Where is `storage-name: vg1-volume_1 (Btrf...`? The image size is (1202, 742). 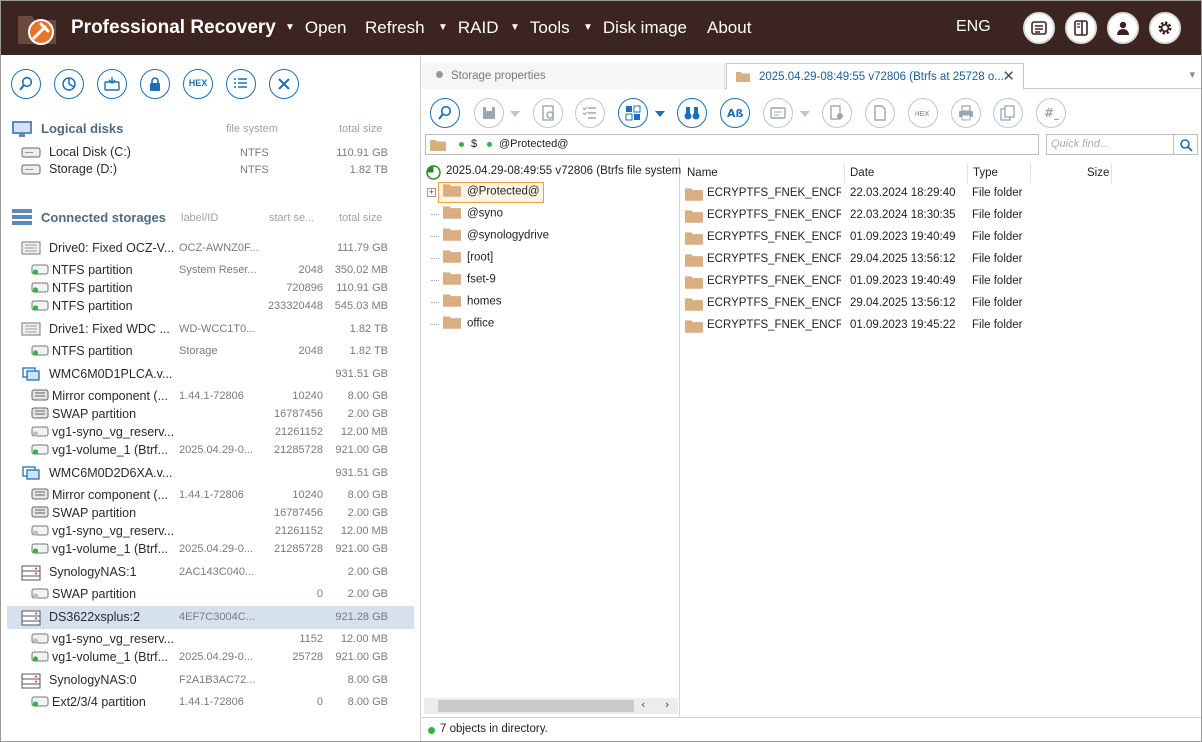
storage-name: vg1-volume_1 (Btrf... is located at coordinates (110, 450).